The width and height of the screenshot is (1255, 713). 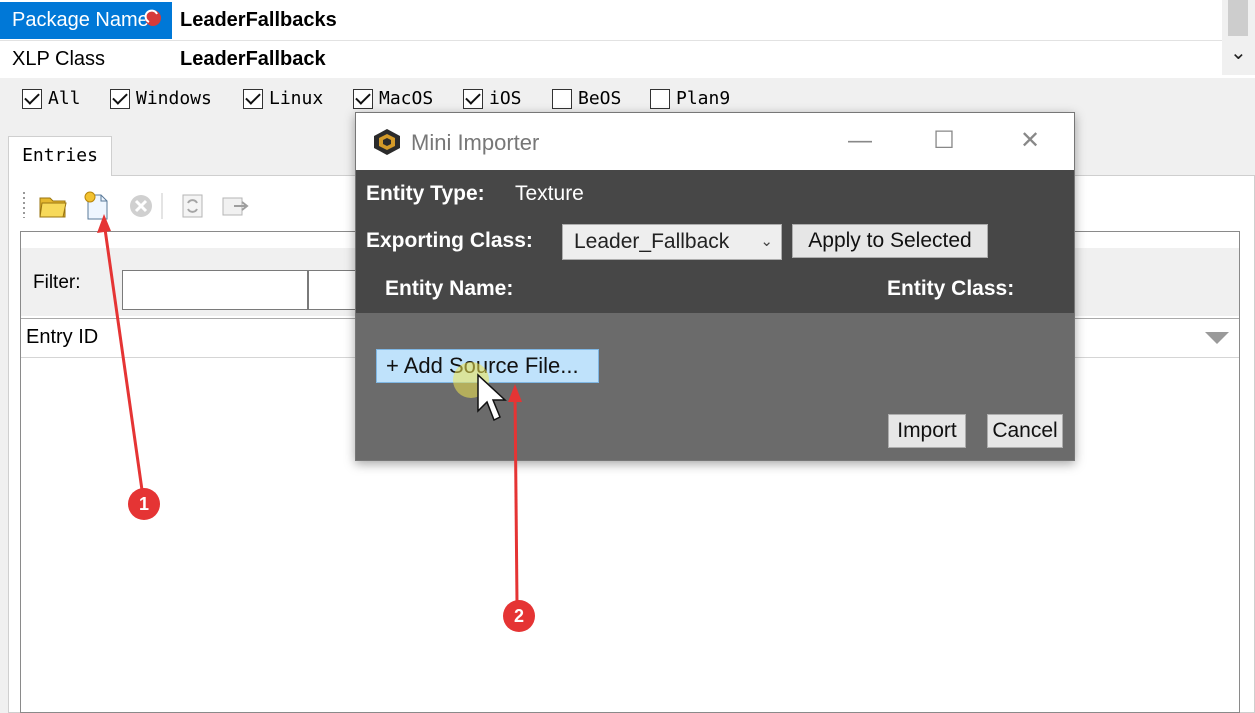 What do you see at coordinates (215, 290) in the screenshot?
I see `filter-input` at bounding box center [215, 290].